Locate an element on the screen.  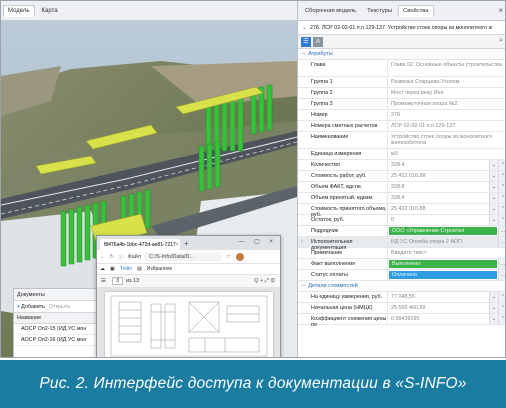
property-value: ИД УС Оплеба опора 2 АОП is located at coordinates (443, 242).